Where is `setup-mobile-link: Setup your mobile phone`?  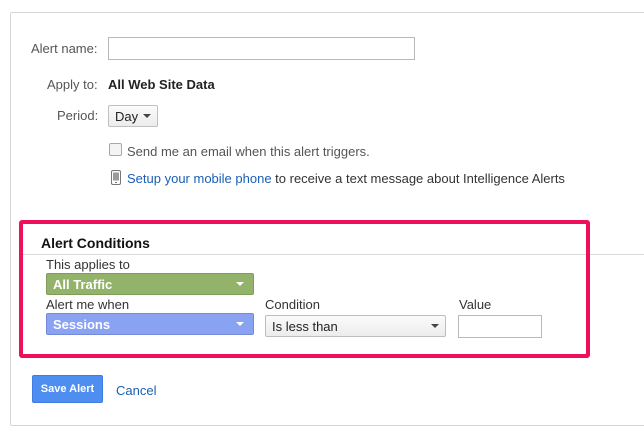
setup-mobile-link: Setup your mobile phone is located at coordinates (199, 178).